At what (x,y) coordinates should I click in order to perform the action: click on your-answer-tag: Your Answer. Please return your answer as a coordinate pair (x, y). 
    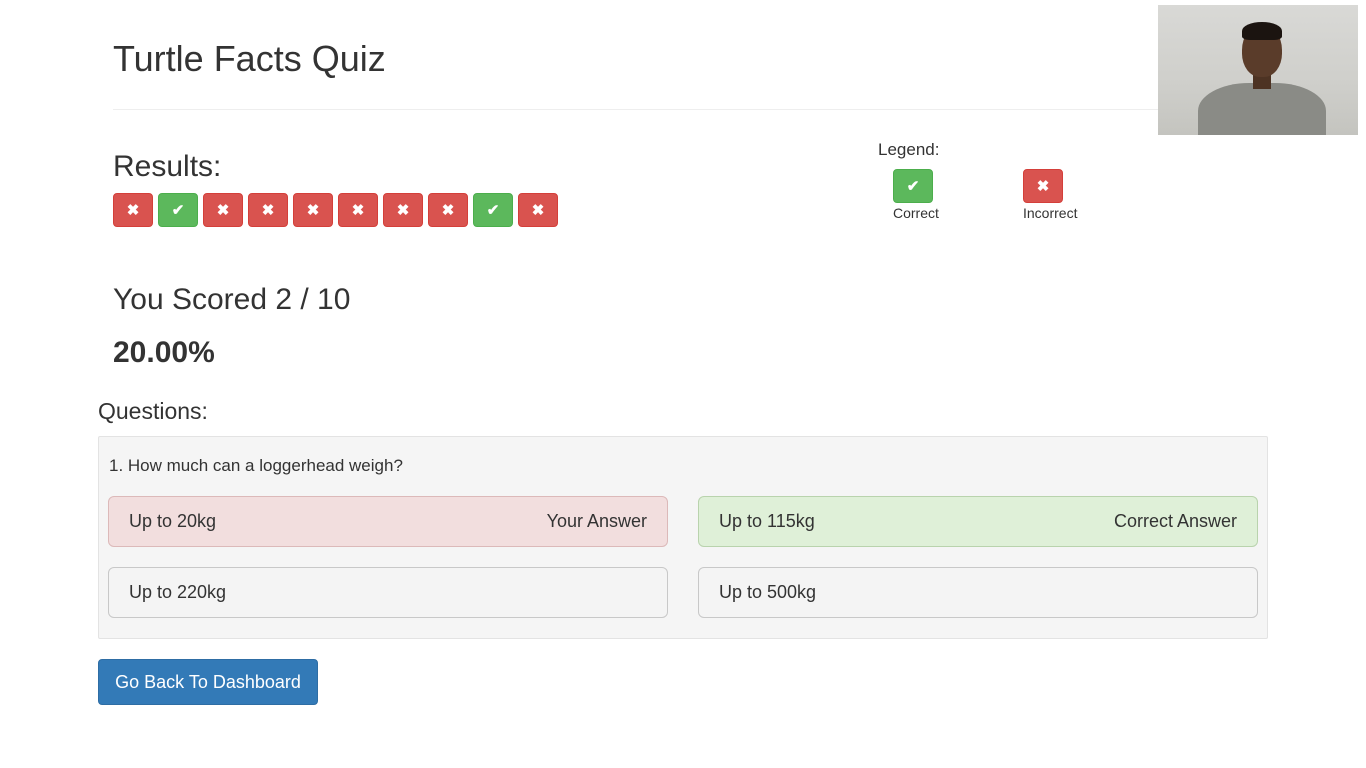
    Looking at the image, I should click on (596, 521).